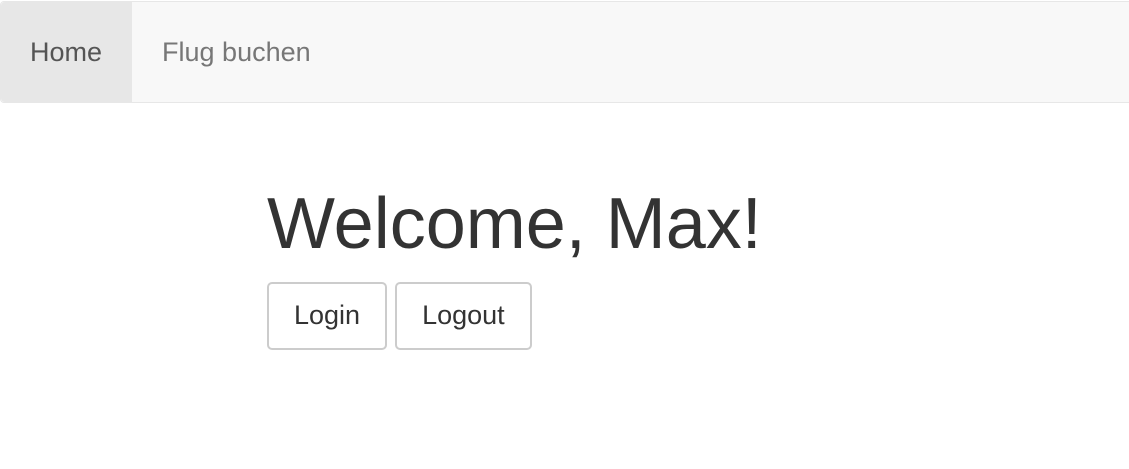  Describe the element at coordinates (327, 315) in the screenshot. I see `login-button: Login` at that location.